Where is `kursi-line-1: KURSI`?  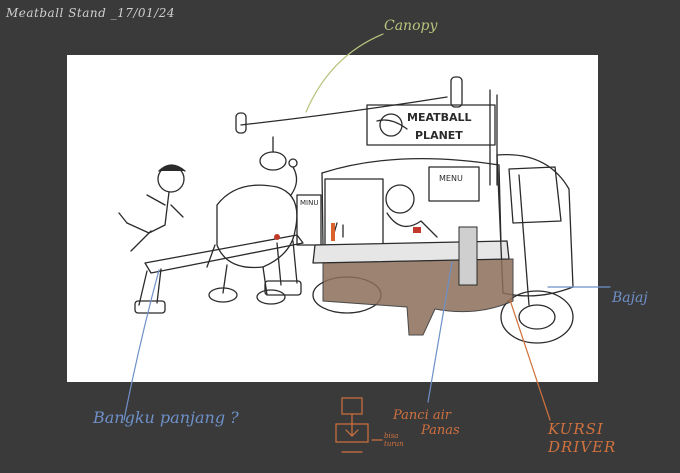 kursi-line-1: KURSI is located at coordinates (576, 429).